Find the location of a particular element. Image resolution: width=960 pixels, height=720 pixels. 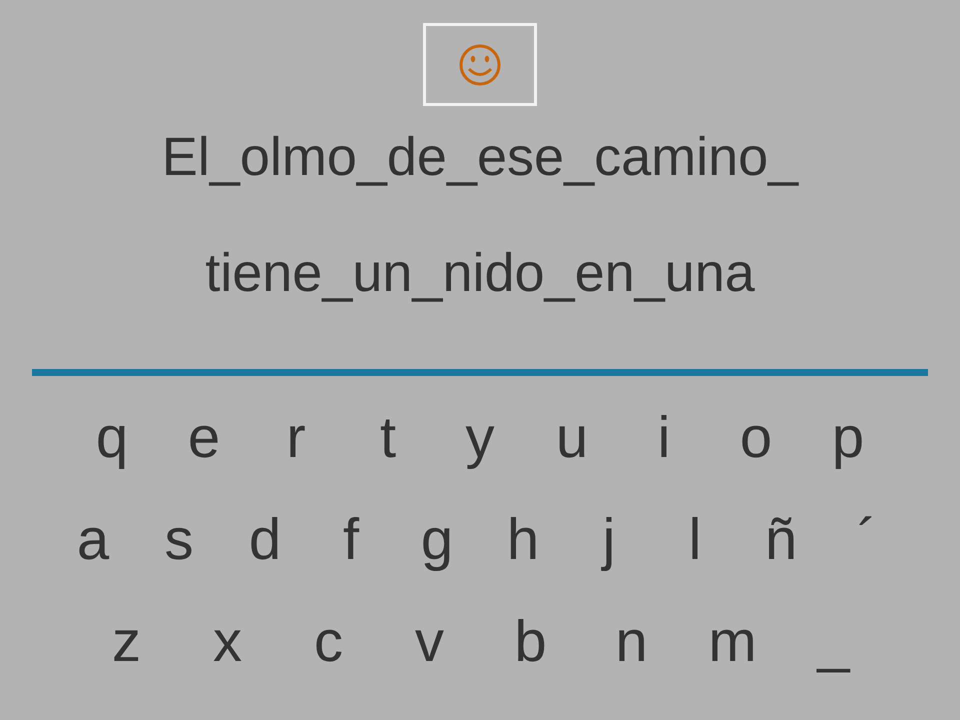

sentence-text: El_olmo_de_ese_camino_ is located at coordinates (480, 157).